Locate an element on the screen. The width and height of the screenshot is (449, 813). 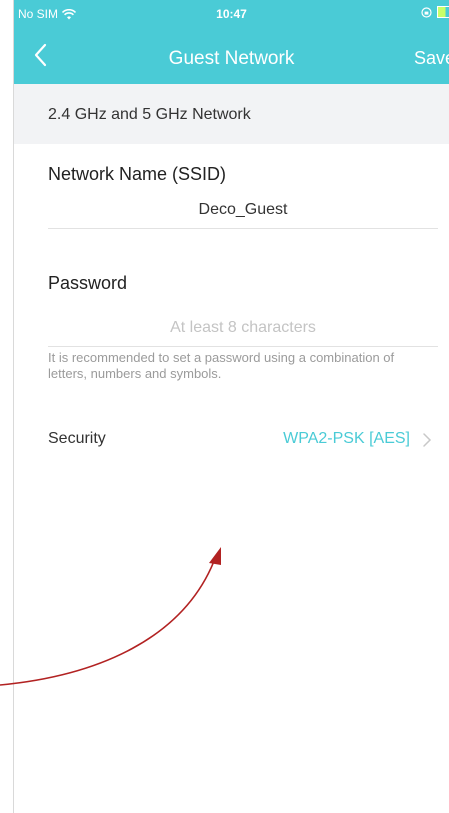
security-label: Security is located at coordinates (77, 438).